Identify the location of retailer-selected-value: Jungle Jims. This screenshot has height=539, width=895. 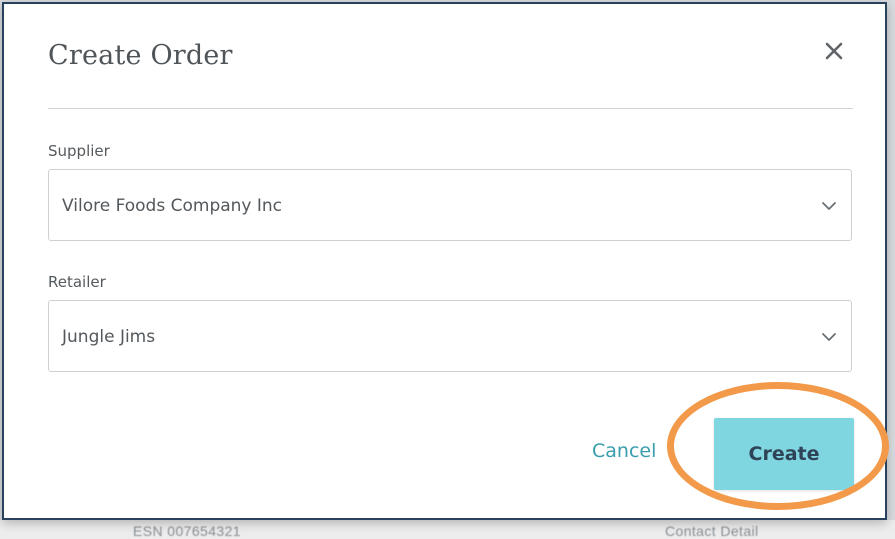
(109, 337).